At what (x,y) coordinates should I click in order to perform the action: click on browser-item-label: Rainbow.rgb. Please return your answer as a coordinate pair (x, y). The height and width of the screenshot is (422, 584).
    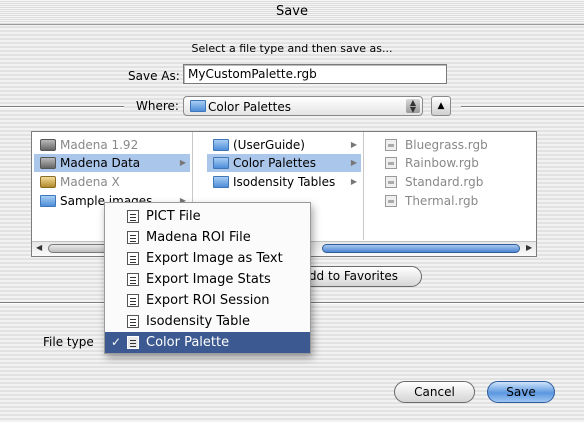
    Looking at the image, I should click on (442, 163).